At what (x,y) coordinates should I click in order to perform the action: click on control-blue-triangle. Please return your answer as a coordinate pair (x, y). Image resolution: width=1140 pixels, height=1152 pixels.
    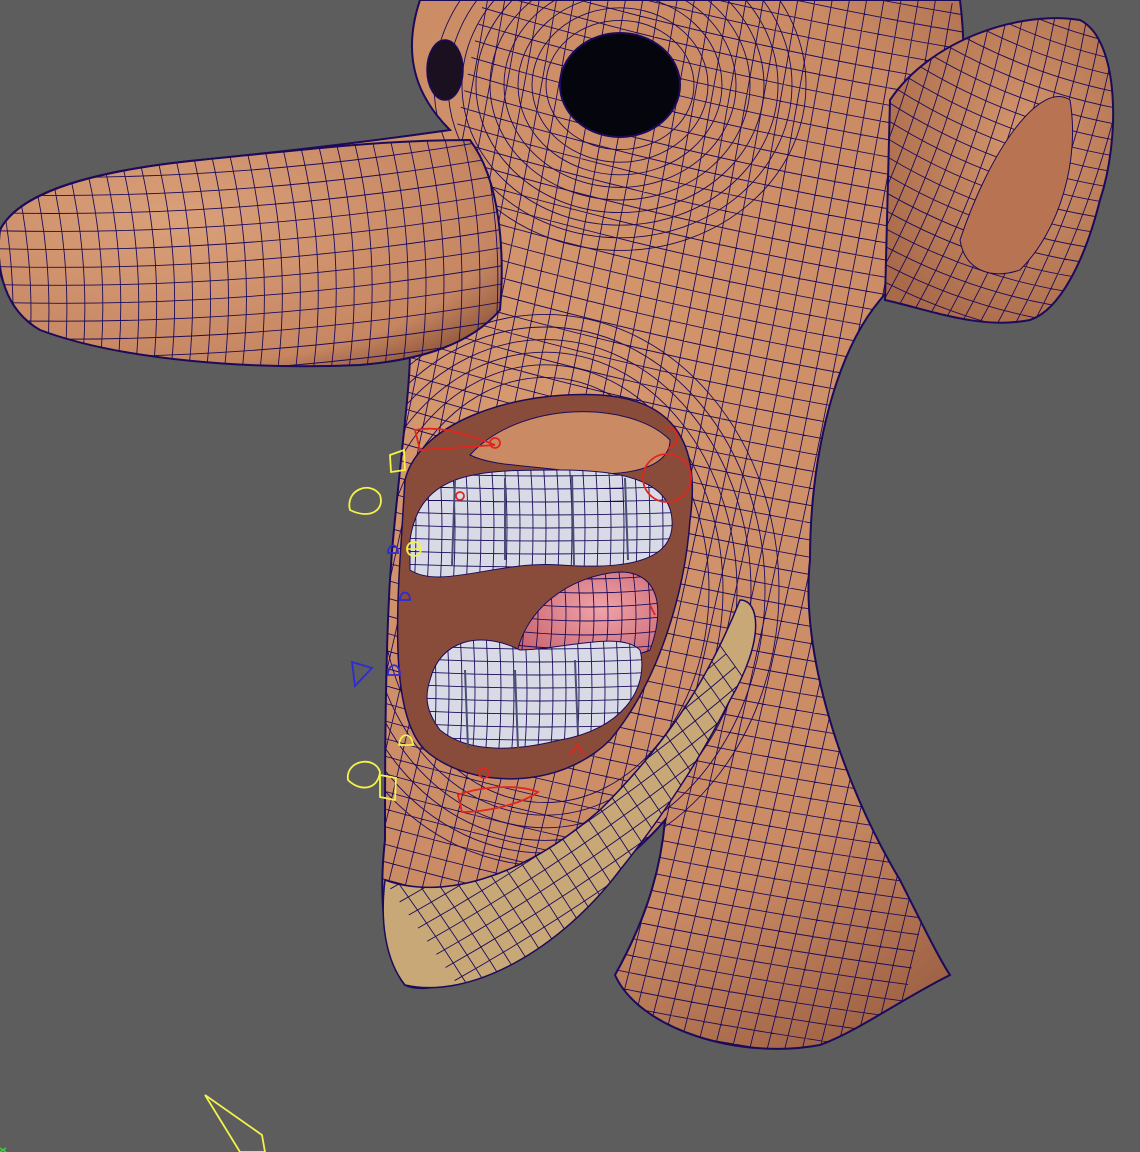
    Looking at the image, I should click on (362, 674).